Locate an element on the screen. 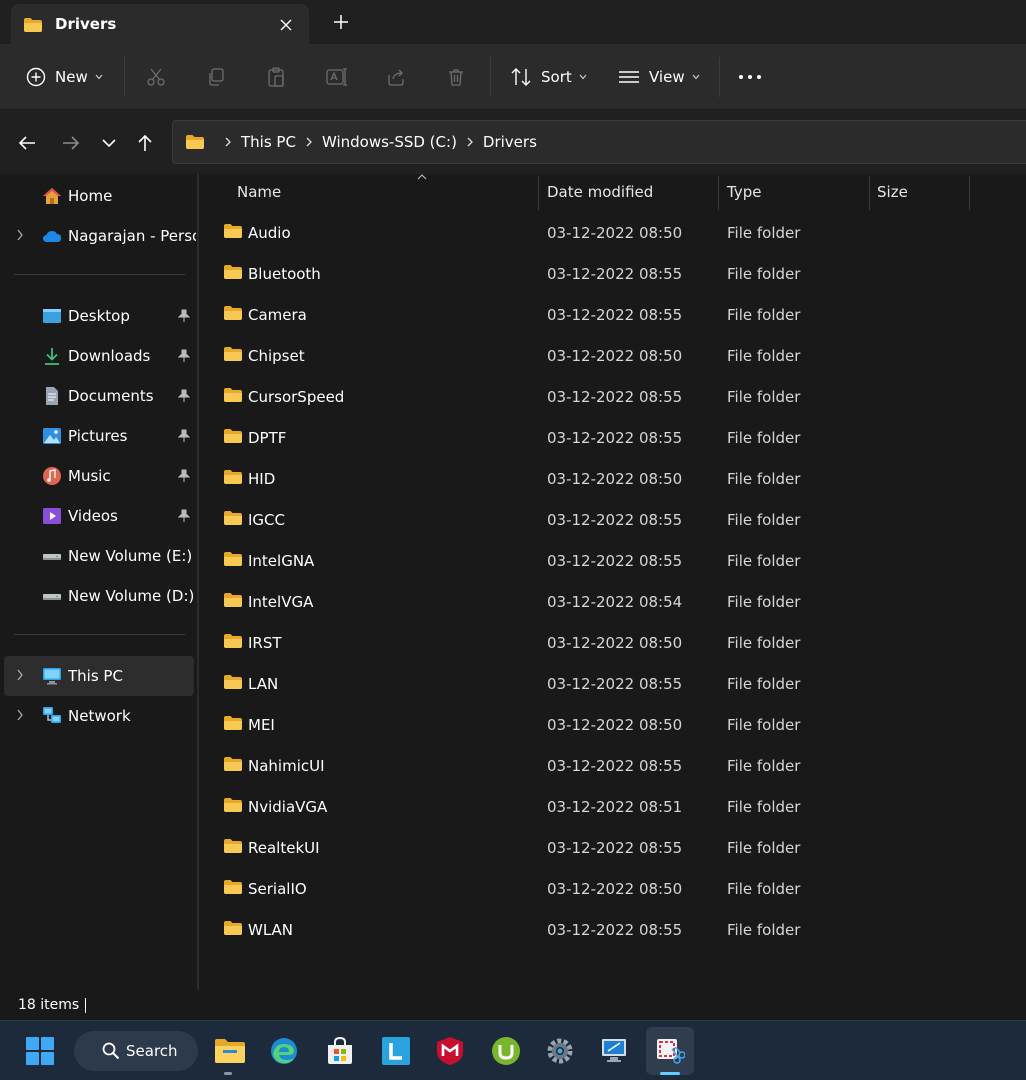  column-header-date: Date modified is located at coordinates (632, 192).